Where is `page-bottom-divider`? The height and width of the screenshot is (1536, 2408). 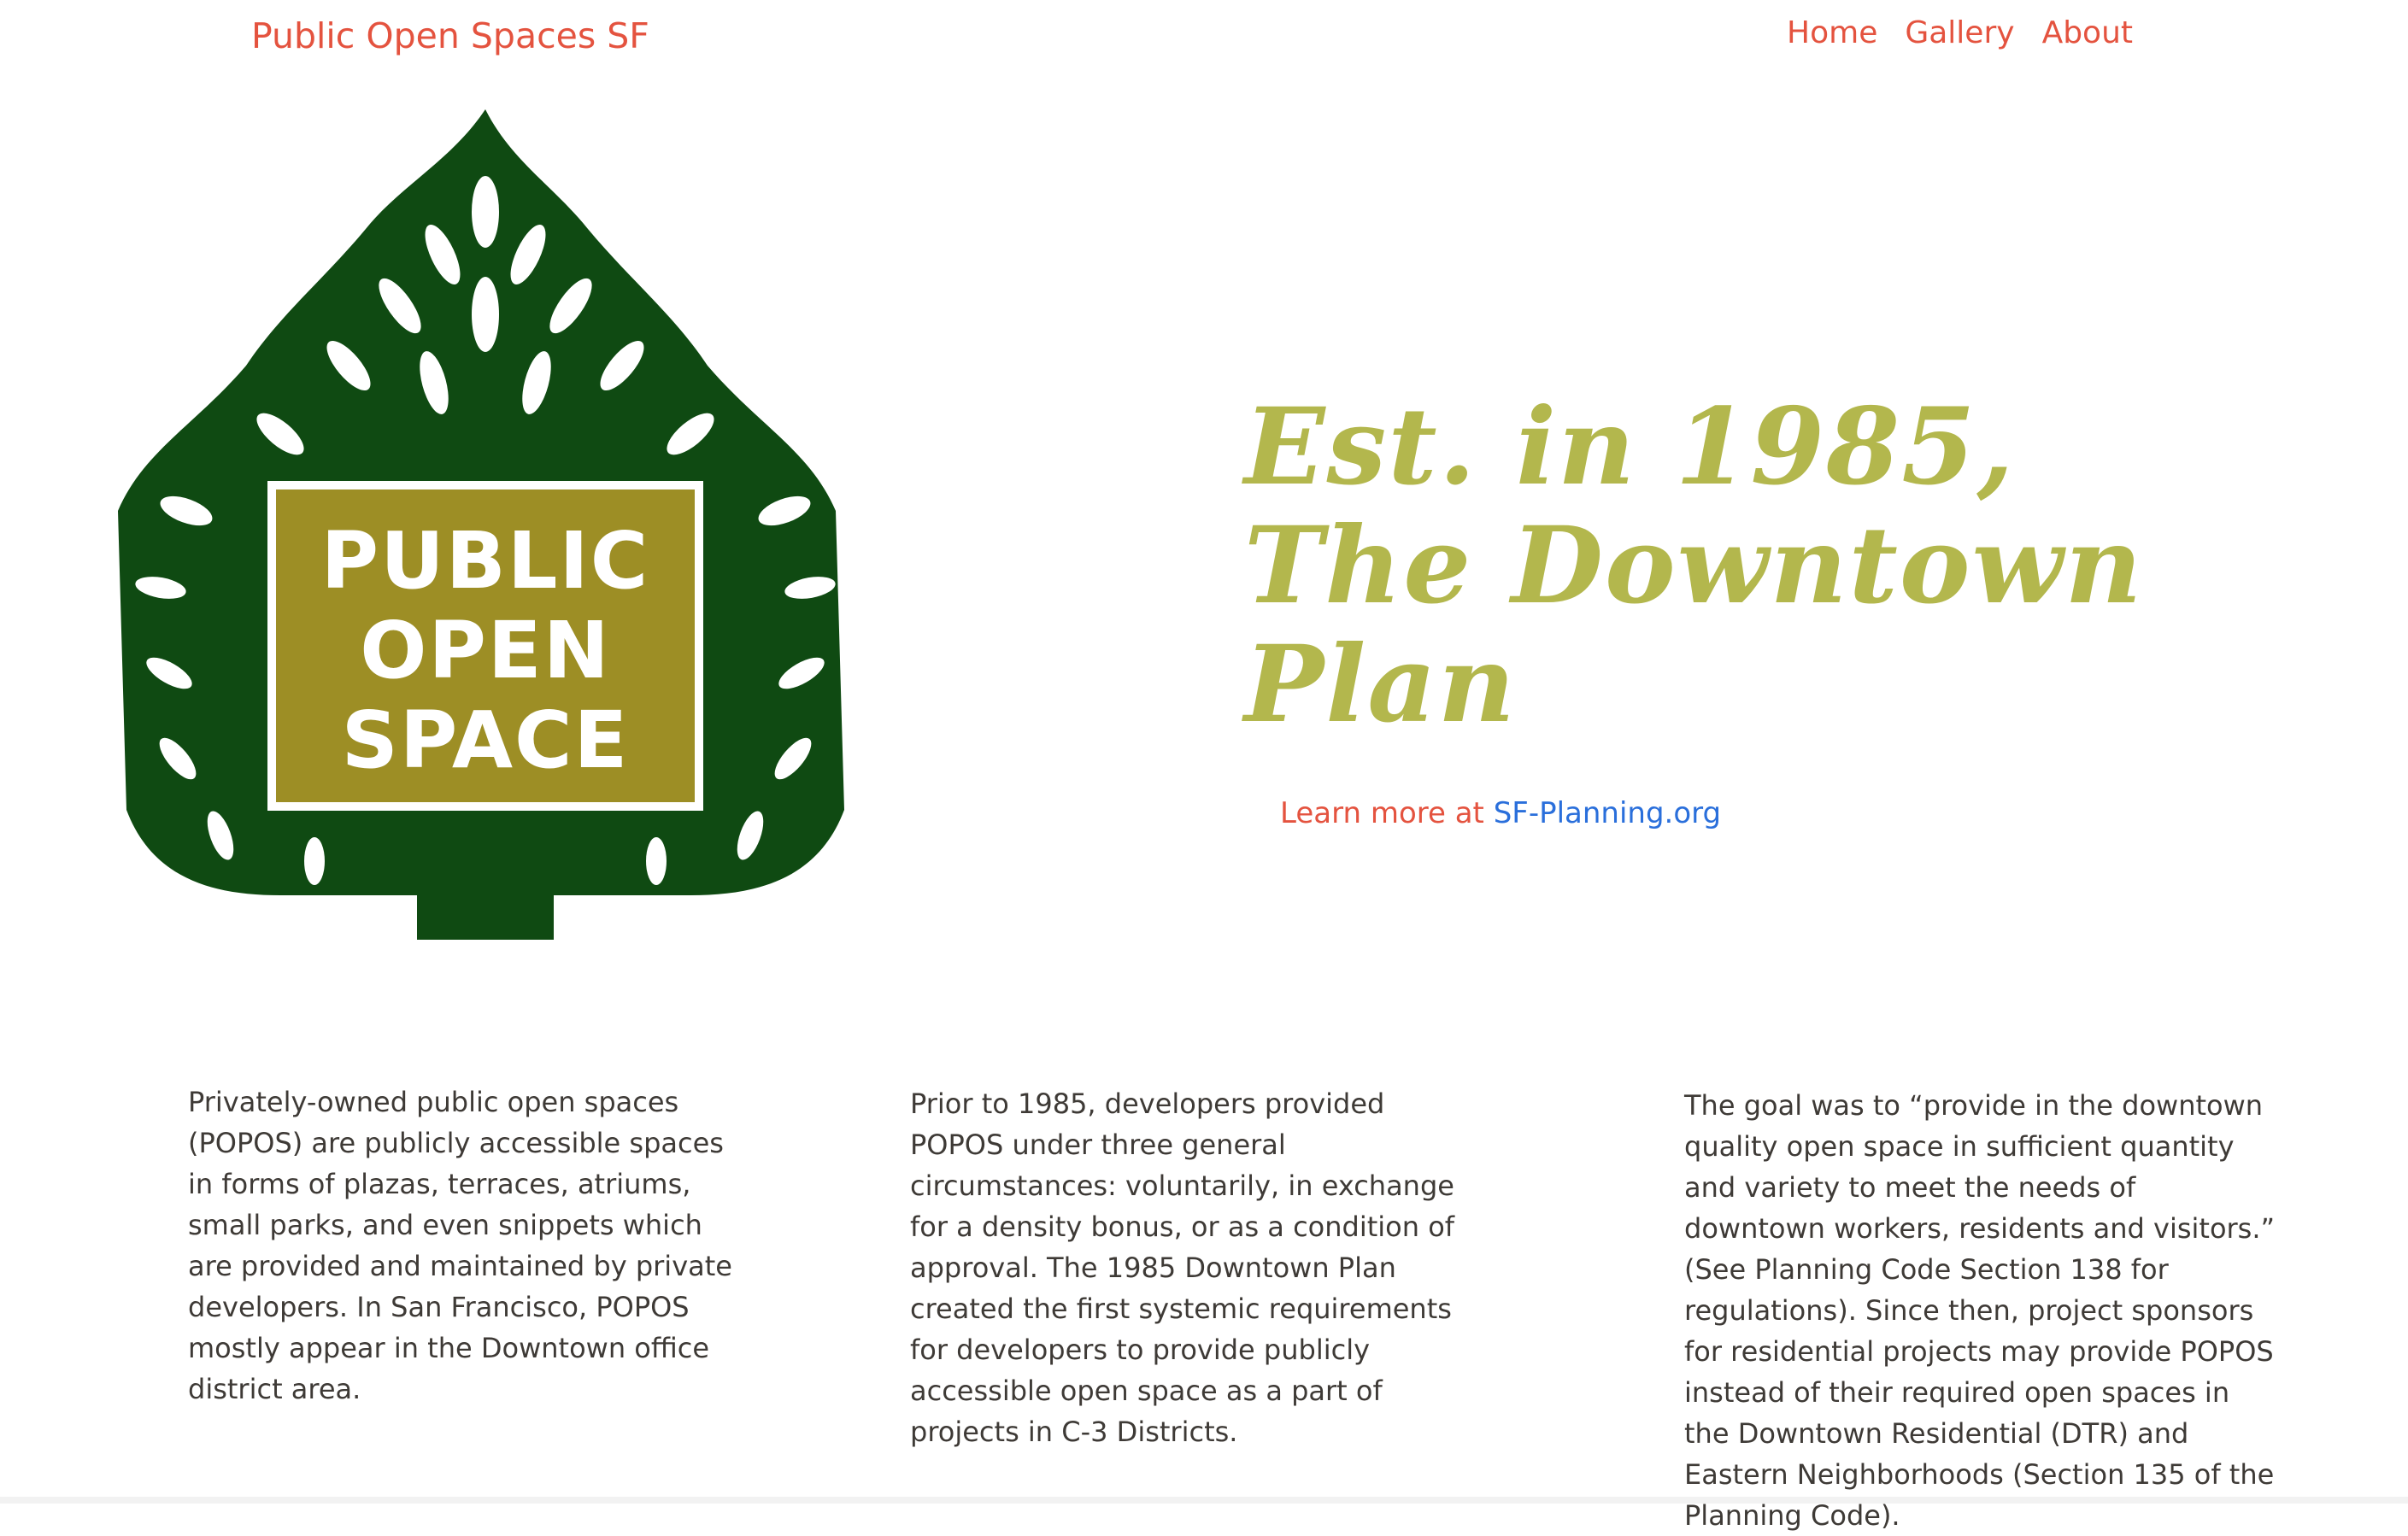 page-bottom-divider is located at coordinates (1204, 1501).